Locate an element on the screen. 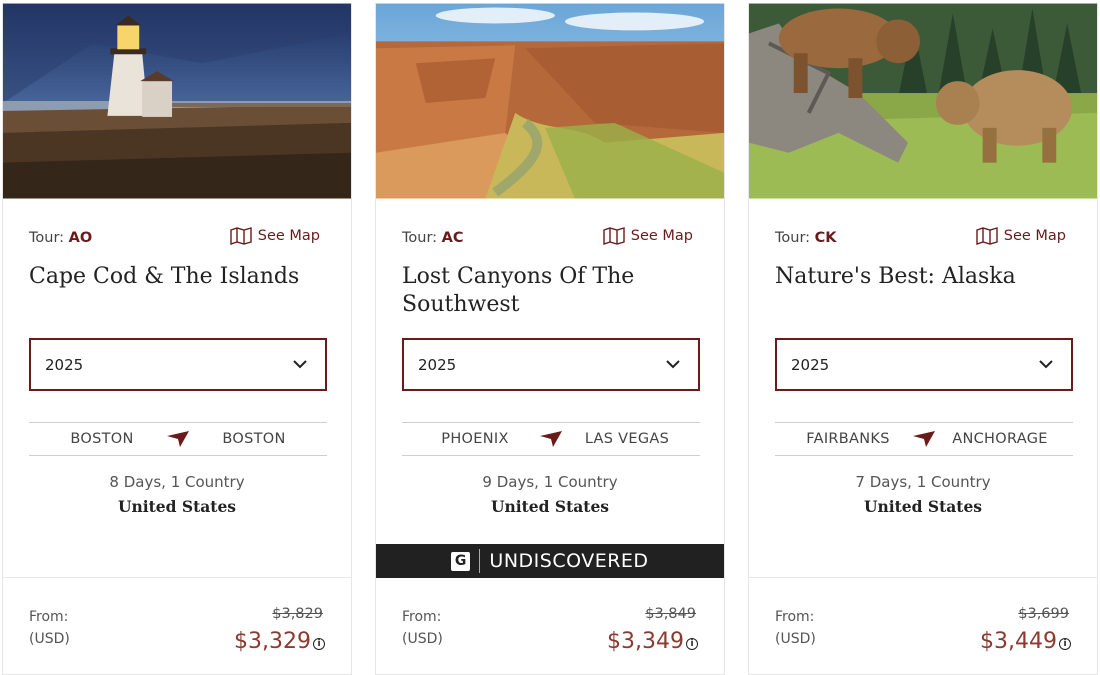 The height and width of the screenshot is (675, 1100). price: $3,349 i is located at coordinates (652, 641).